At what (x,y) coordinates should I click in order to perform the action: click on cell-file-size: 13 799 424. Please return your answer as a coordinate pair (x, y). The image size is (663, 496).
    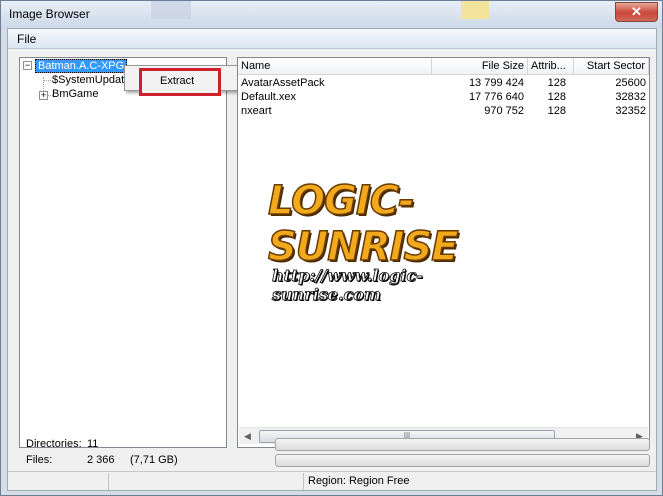
    Looking at the image, I should click on (496, 83).